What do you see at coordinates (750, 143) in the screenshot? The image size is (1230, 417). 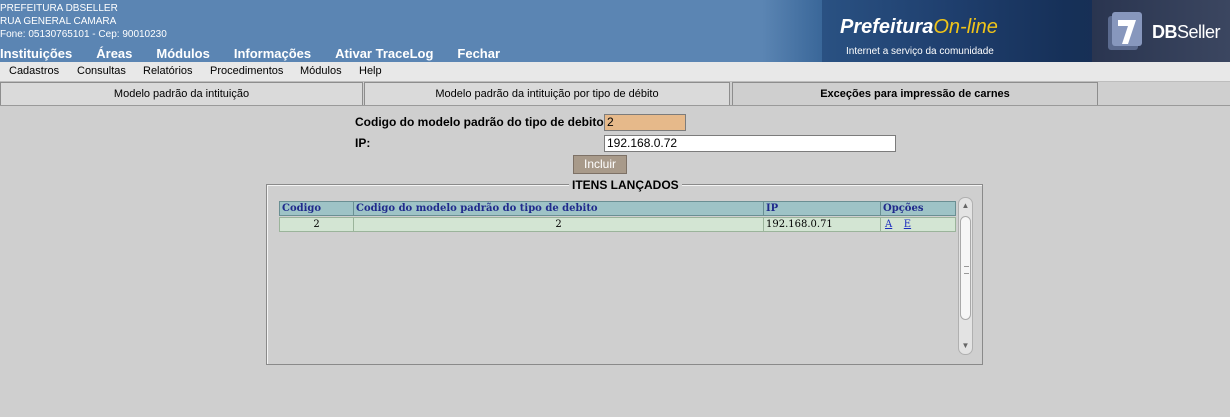 I see `ip-input` at bounding box center [750, 143].